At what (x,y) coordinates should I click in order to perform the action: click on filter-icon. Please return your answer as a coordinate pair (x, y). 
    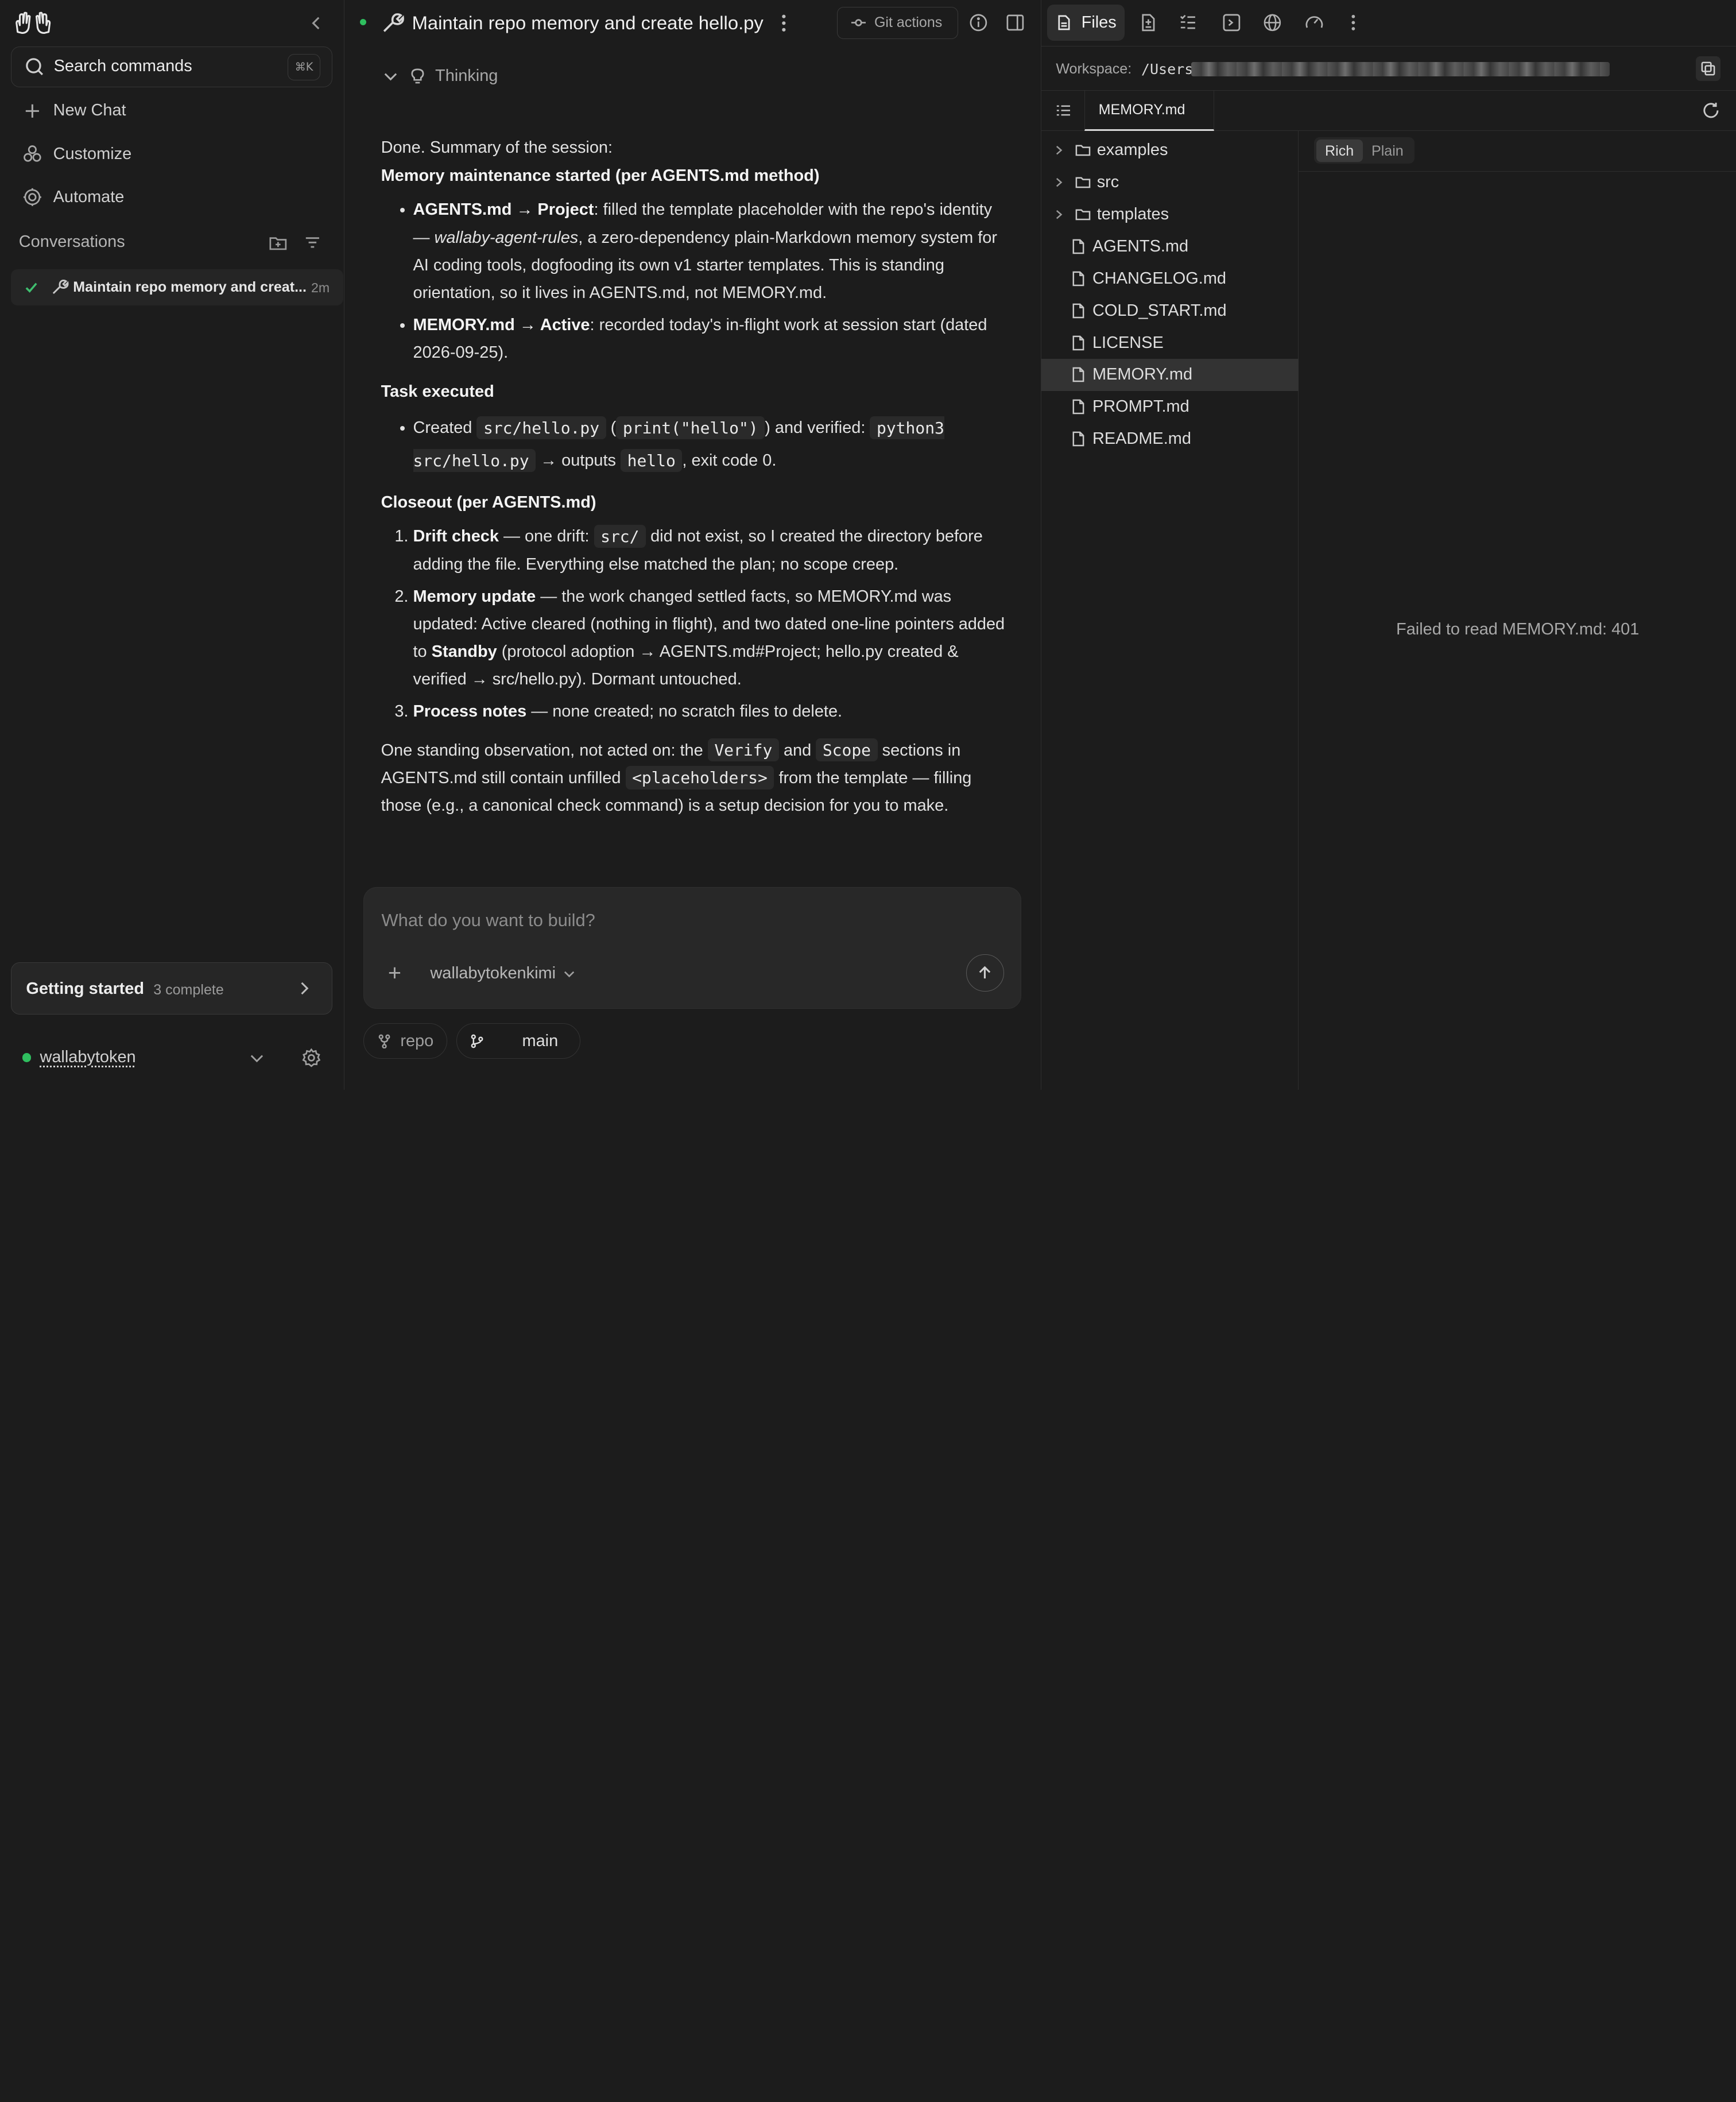
    Looking at the image, I should click on (313, 243).